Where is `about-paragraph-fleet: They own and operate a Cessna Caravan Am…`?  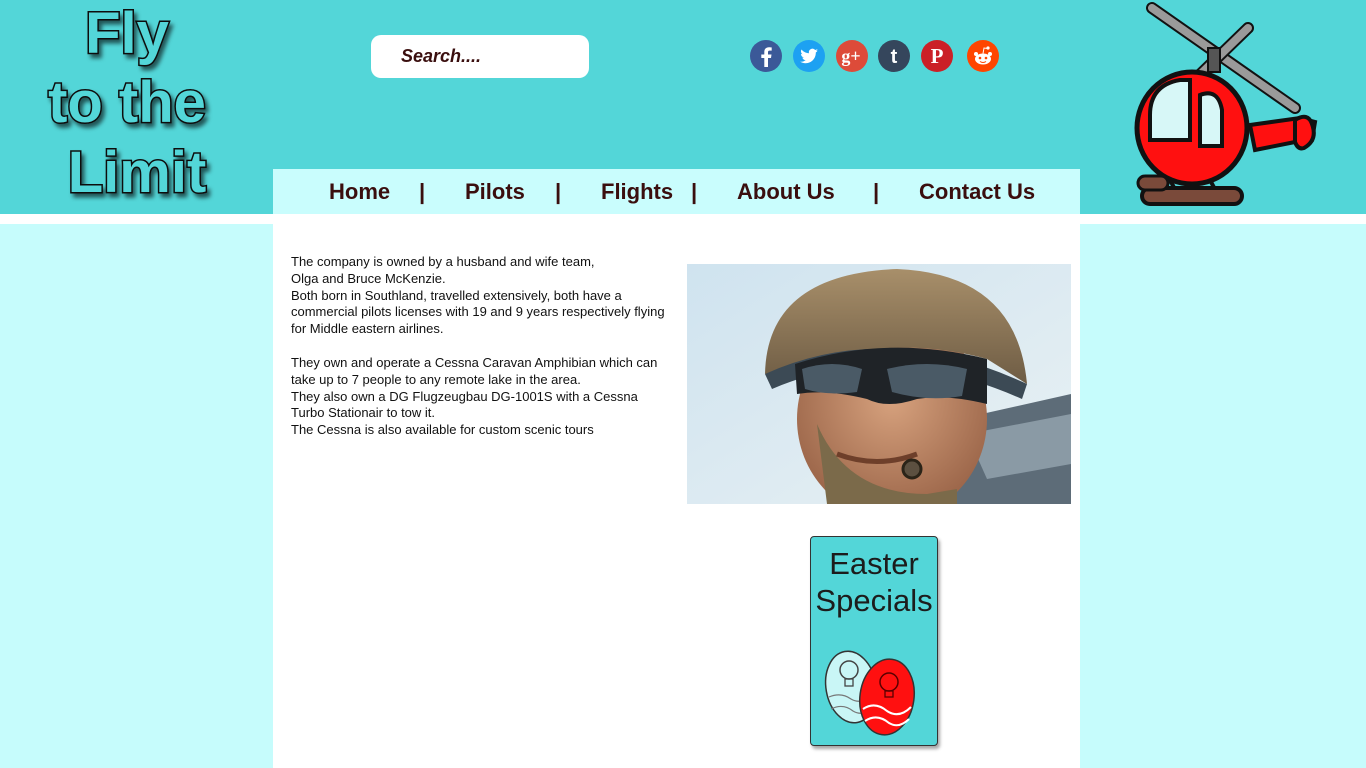
about-paragraph-fleet: They own and operate a Cessna Caravan Am… is located at coordinates (474, 396).